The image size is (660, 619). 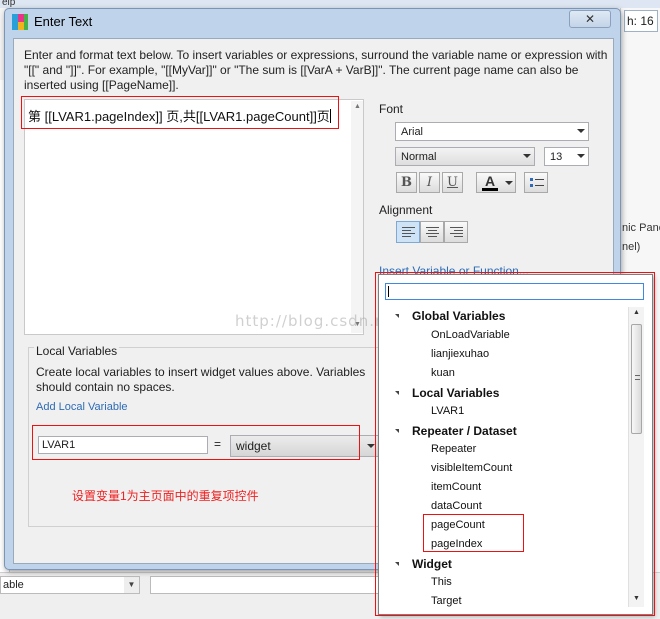 I want to click on bullet-list-icon, so click(x=537, y=183).